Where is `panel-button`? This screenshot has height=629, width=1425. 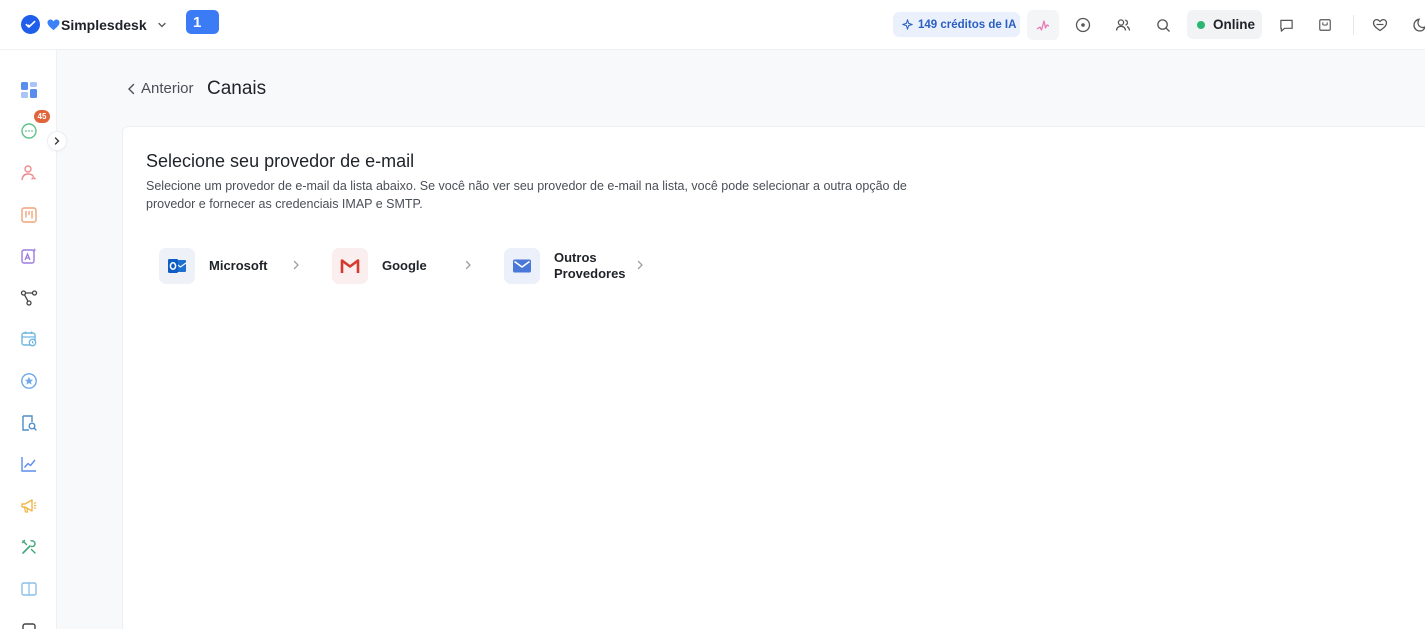
panel-button is located at coordinates (1325, 25).